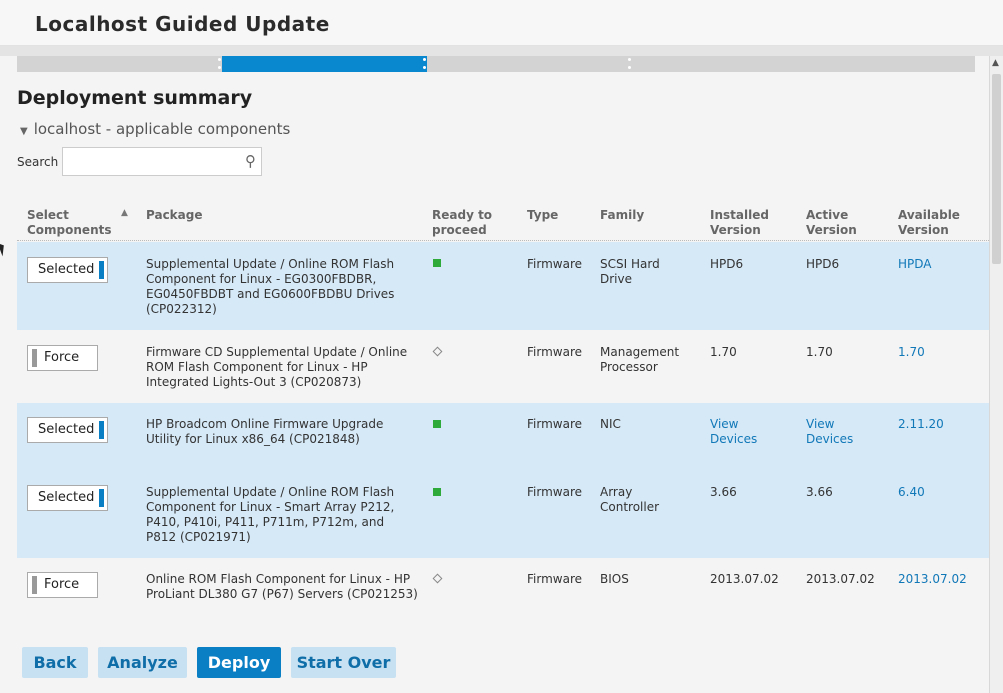 The width and height of the screenshot is (1003, 693). What do you see at coordinates (24, 131) in the screenshot?
I see `triangle-down-icon: ▼` at bounding box center [24, 131].